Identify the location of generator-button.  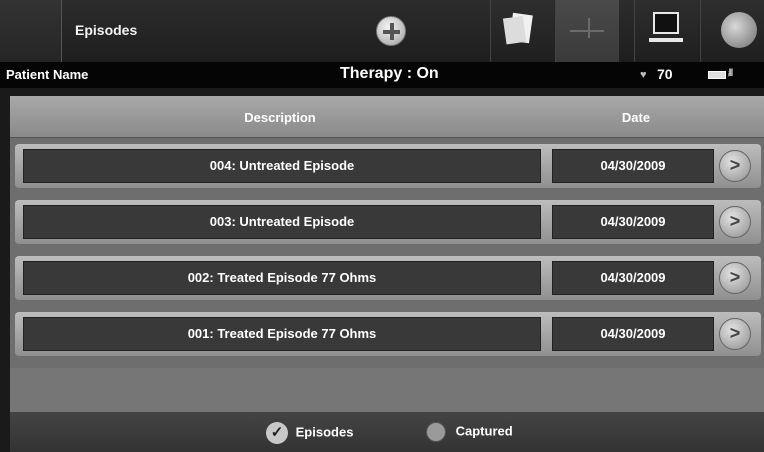
(732, 31).